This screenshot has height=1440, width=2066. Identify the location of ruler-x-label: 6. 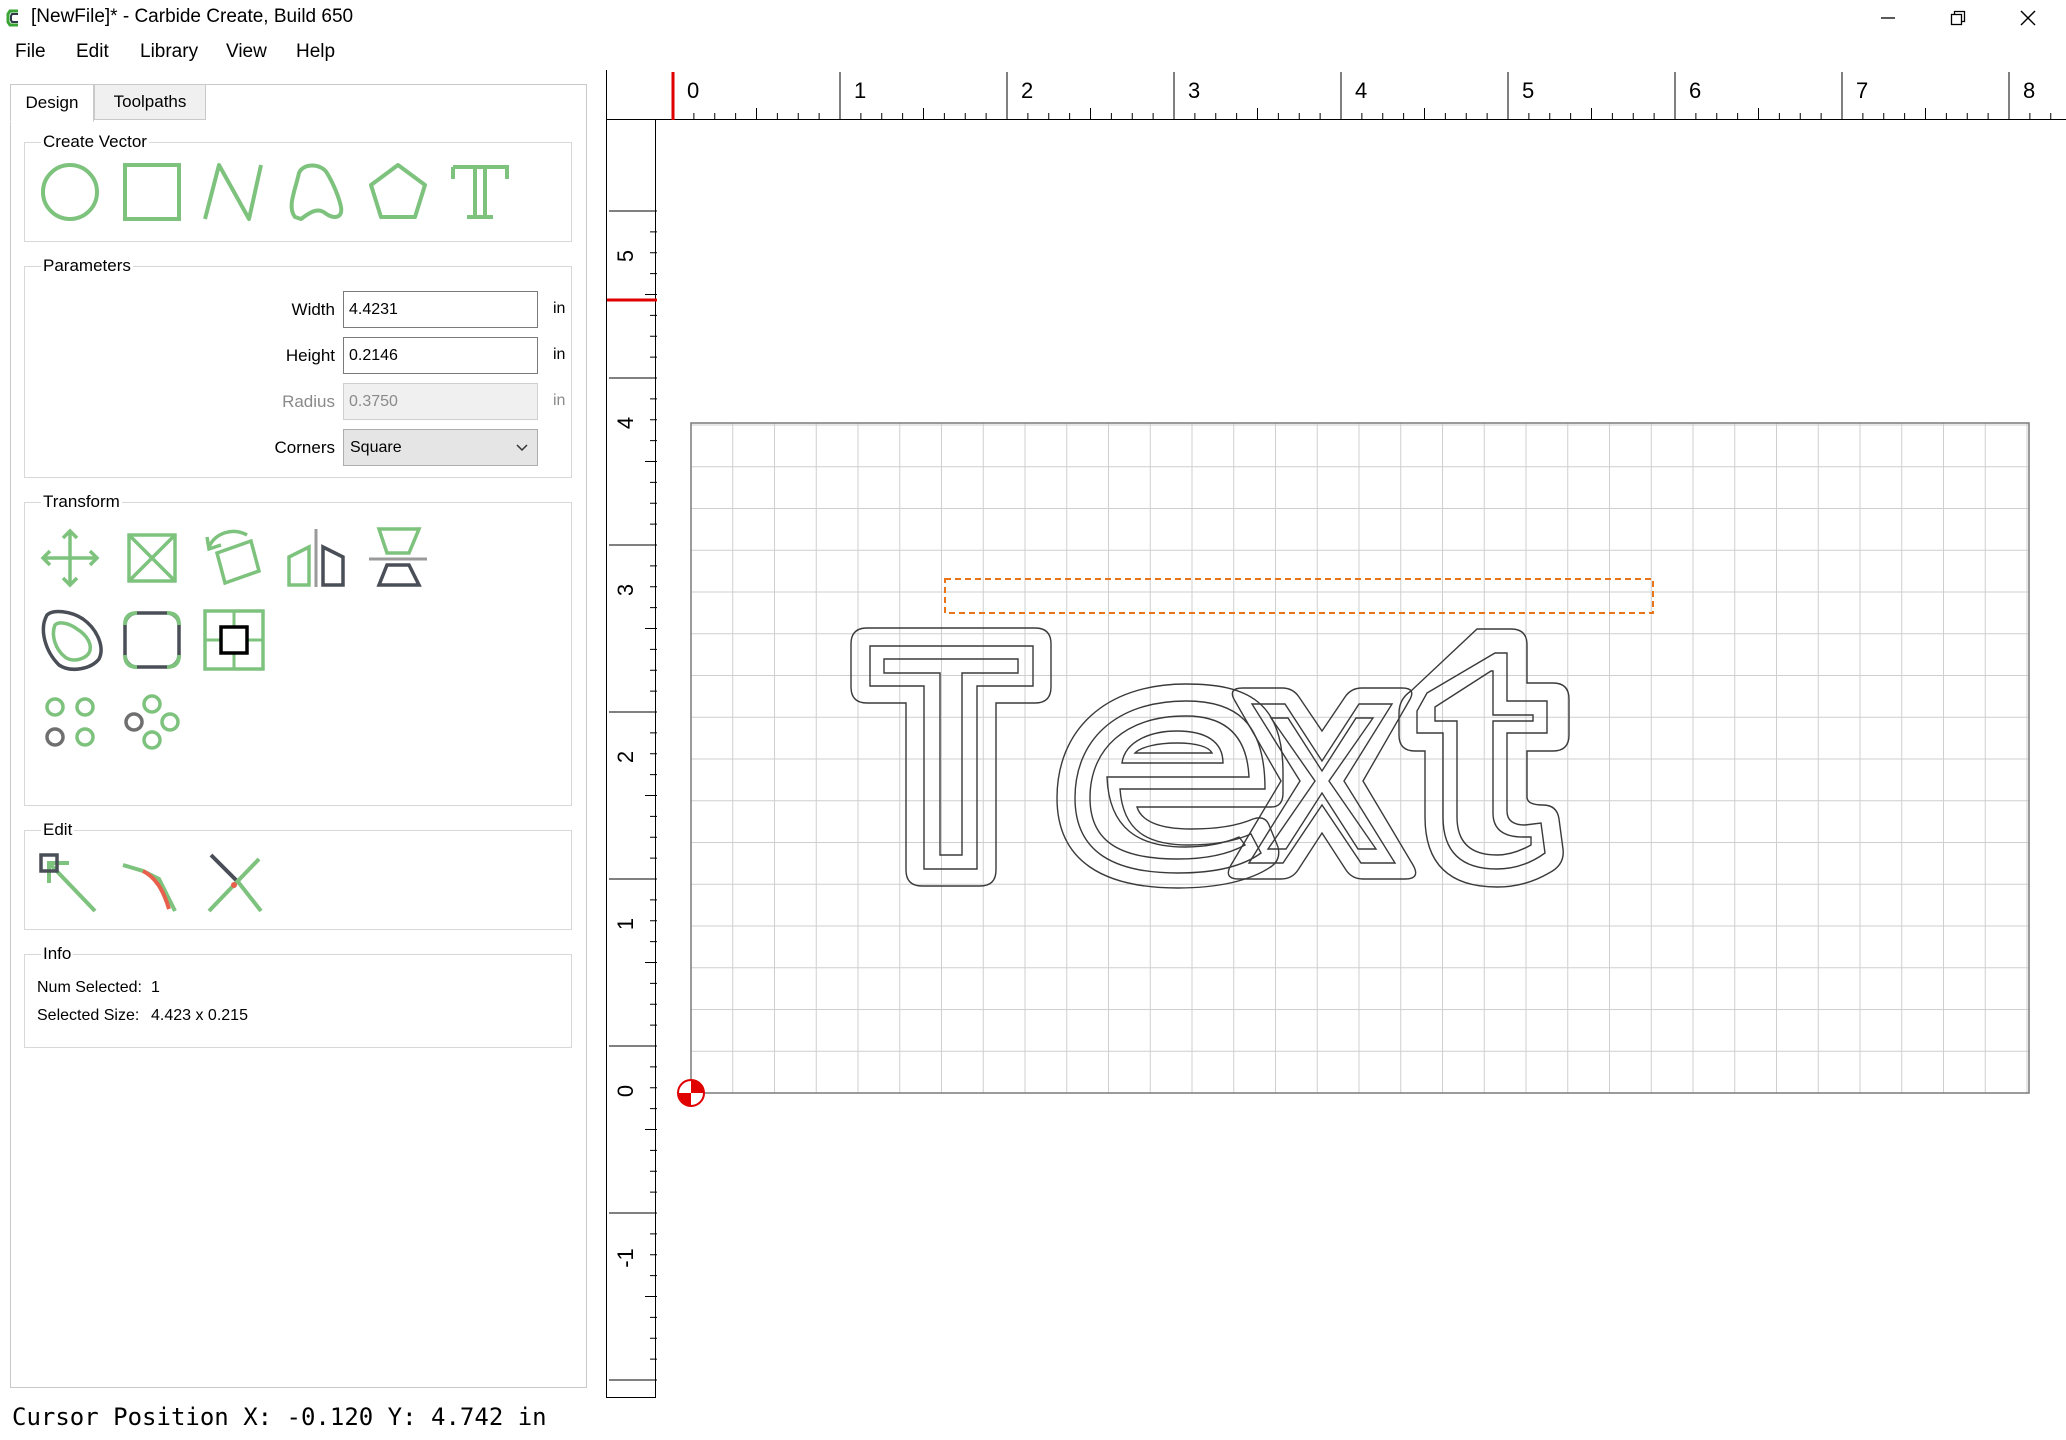
(1695, 90).